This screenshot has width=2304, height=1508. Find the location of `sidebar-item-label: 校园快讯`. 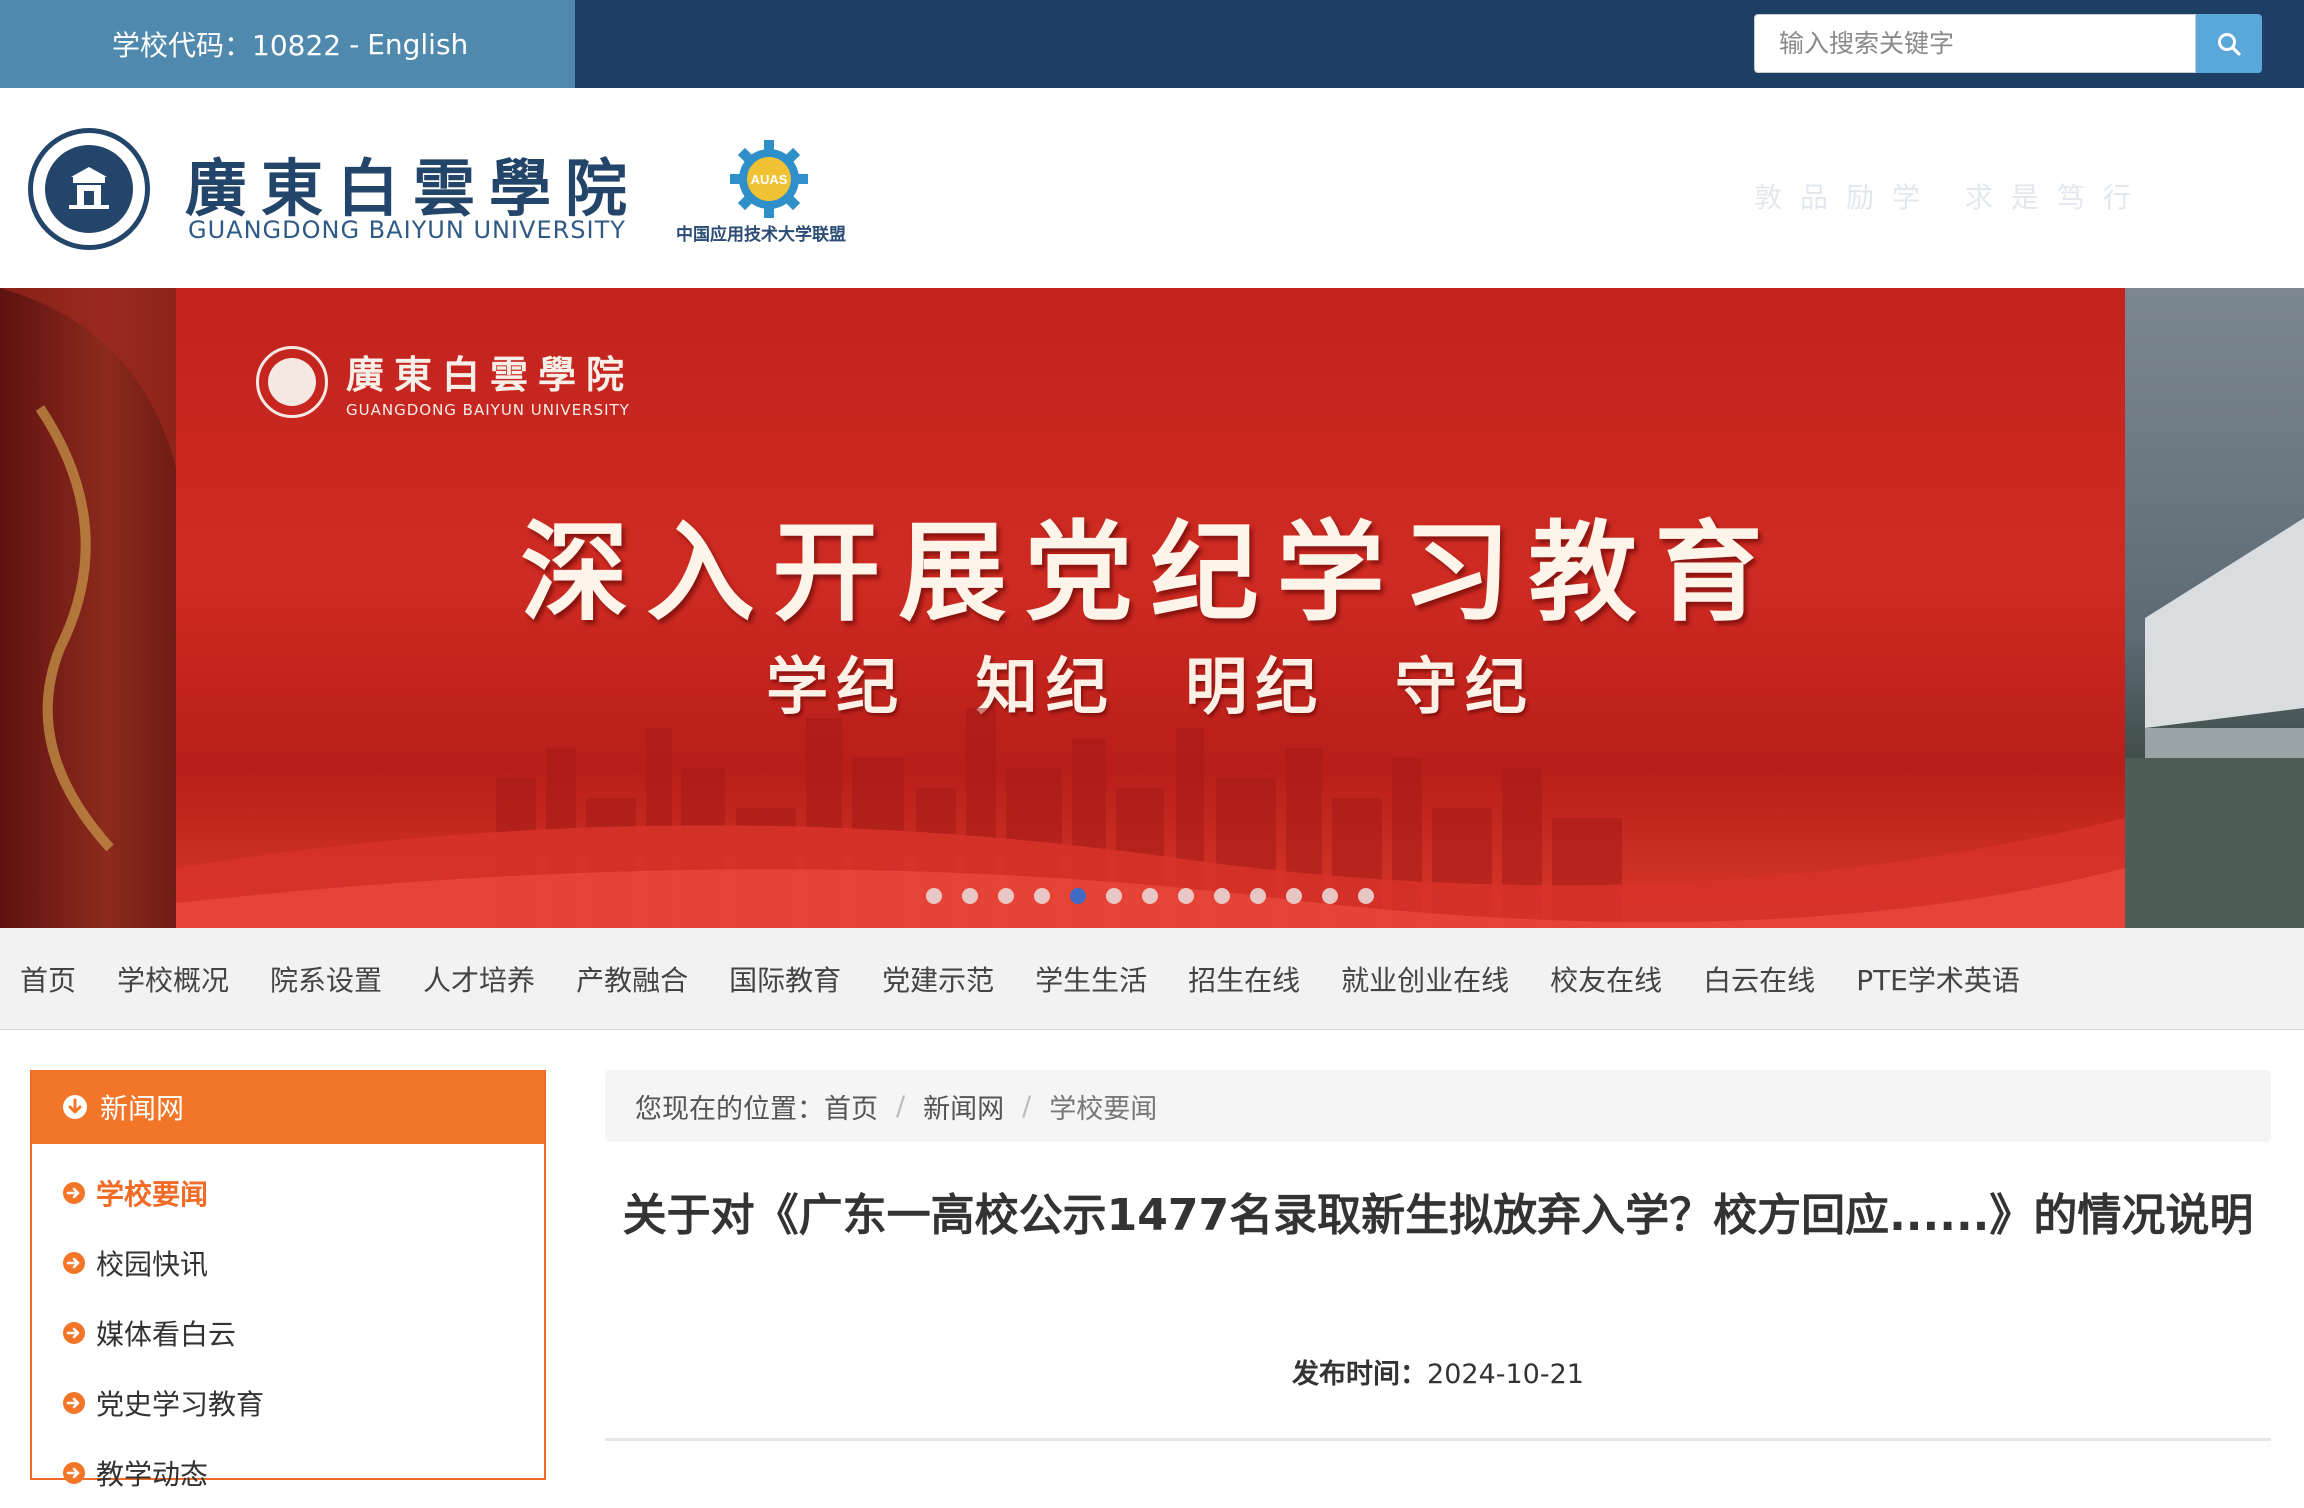

sidebar-item-label: 校园快讯 is located at coordinates (152, 1264).